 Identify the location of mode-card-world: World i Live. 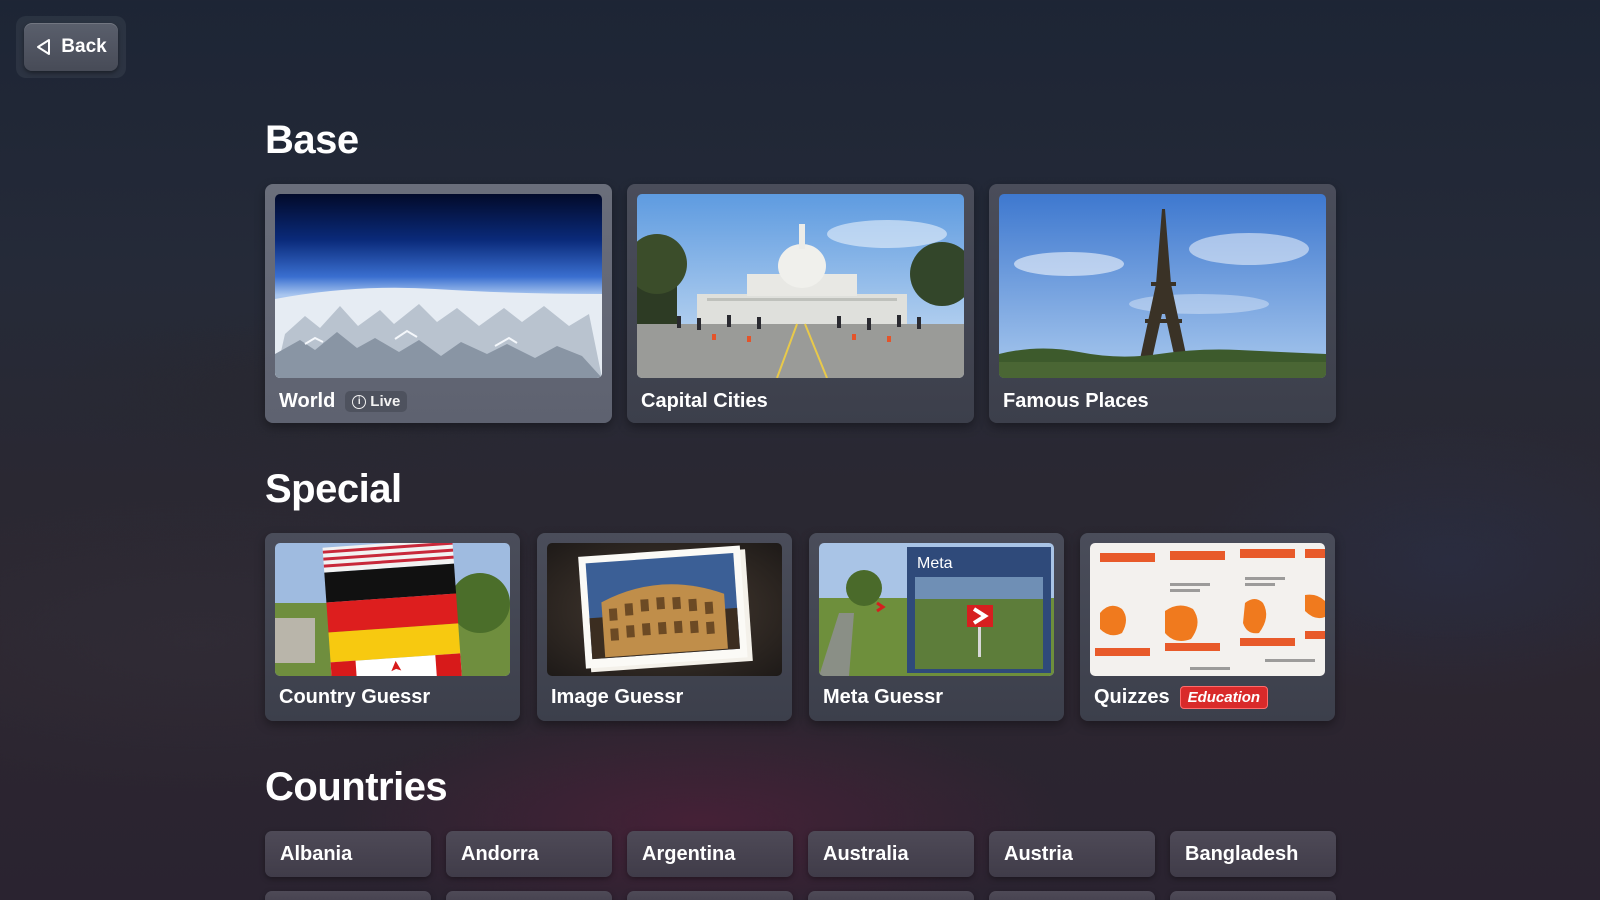
(438, 303).